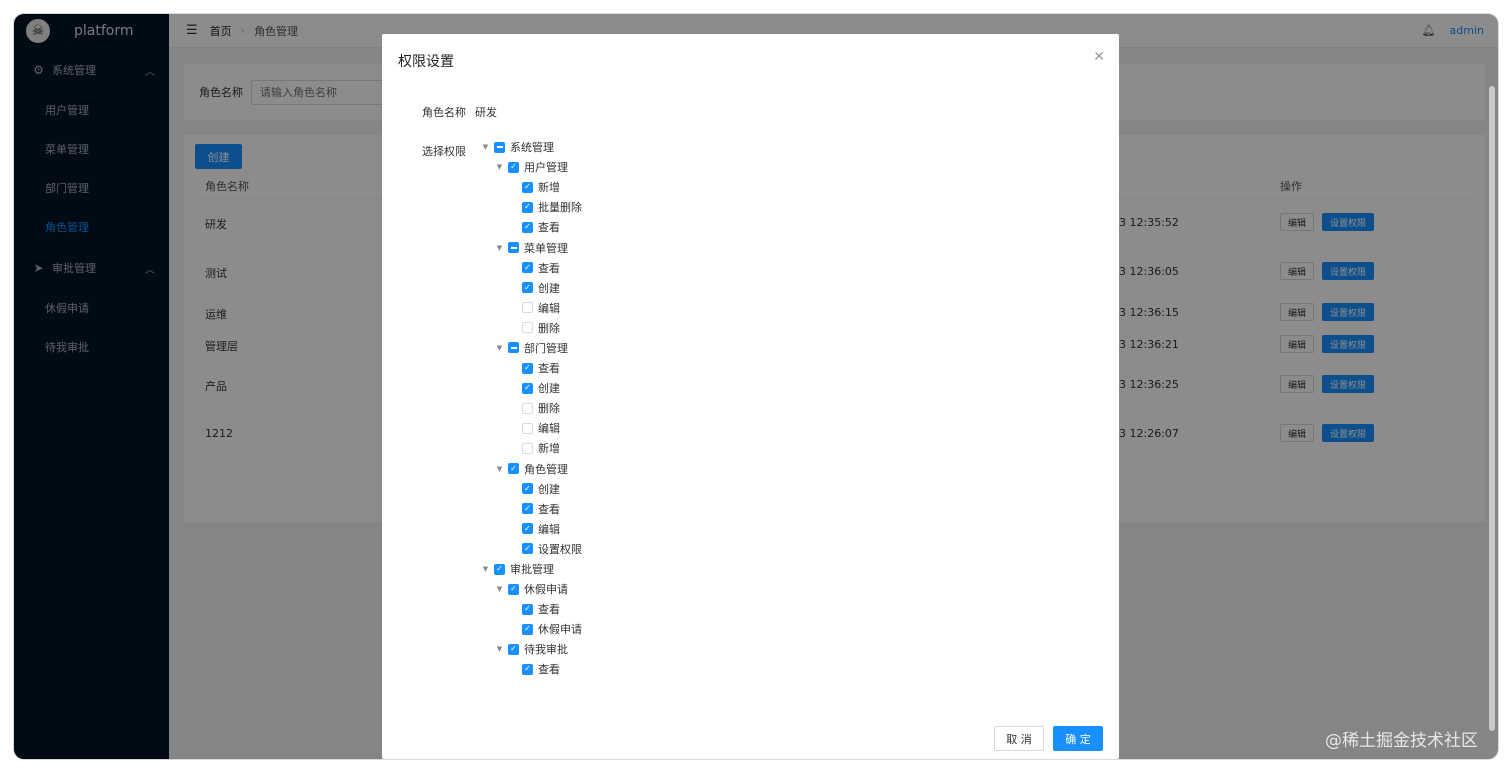 This screenshot has height=773, width=1512. What do you see at coordinates (486, 112) in the screenshot?
I see `role-name-value: 研发` at bounding box center [486, 112].